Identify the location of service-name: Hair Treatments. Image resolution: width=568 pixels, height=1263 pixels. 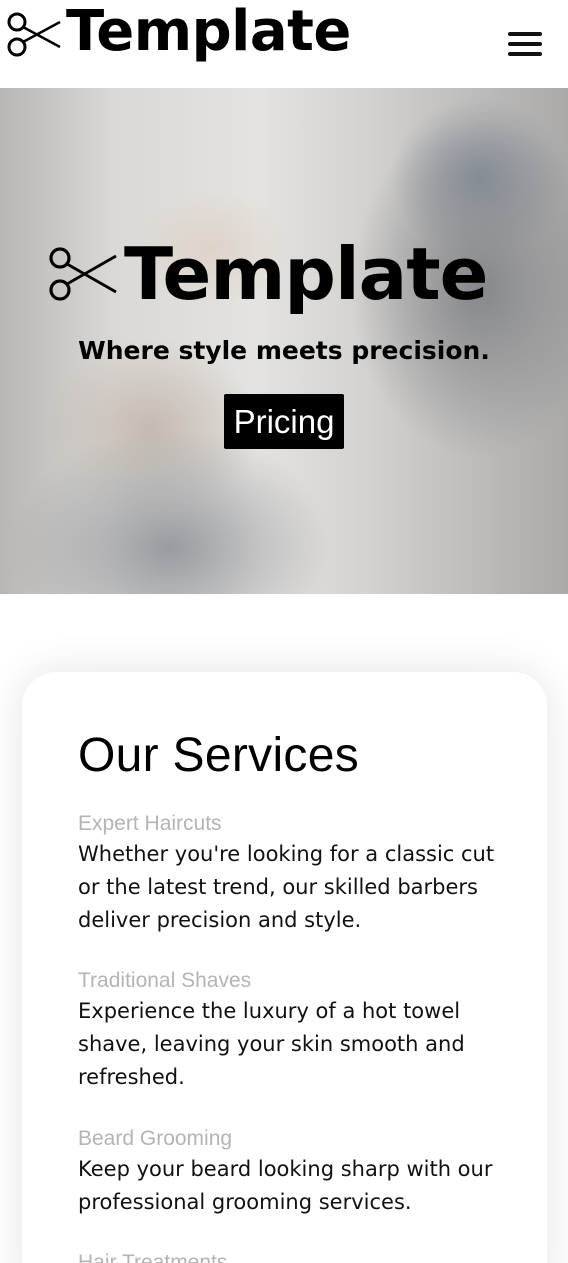
(153, 1257).